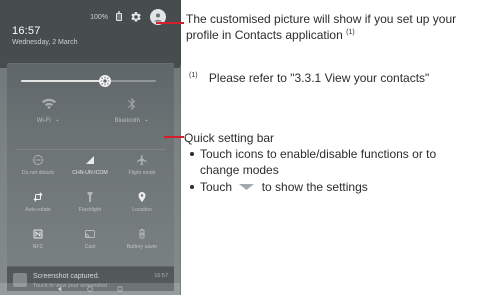 The height and width of the screenshot is (295, 477). What do you see at coordinates (63, 81) in the screenshot?
I see `brightness-fill` at bounding box center [63, 81].